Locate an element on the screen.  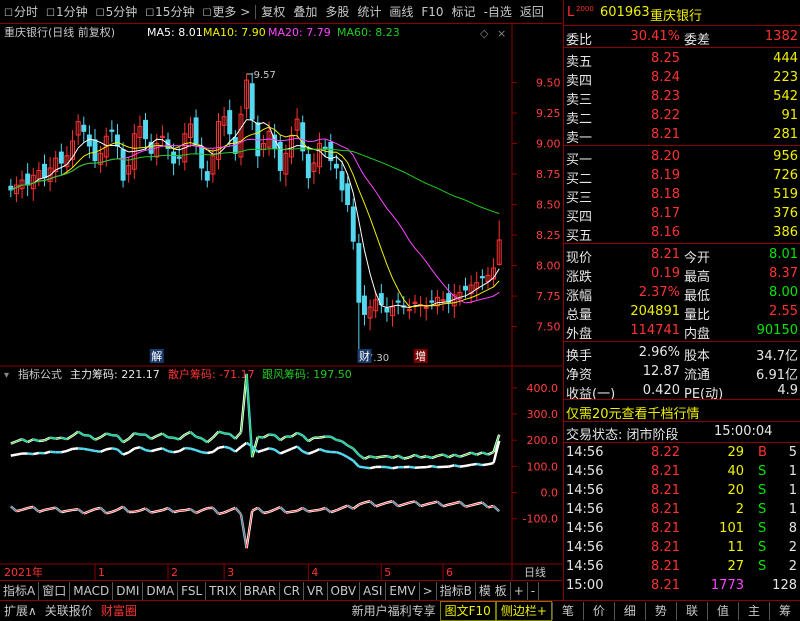
price-tick-label: 8.25 is located at coordinates (548, 235).